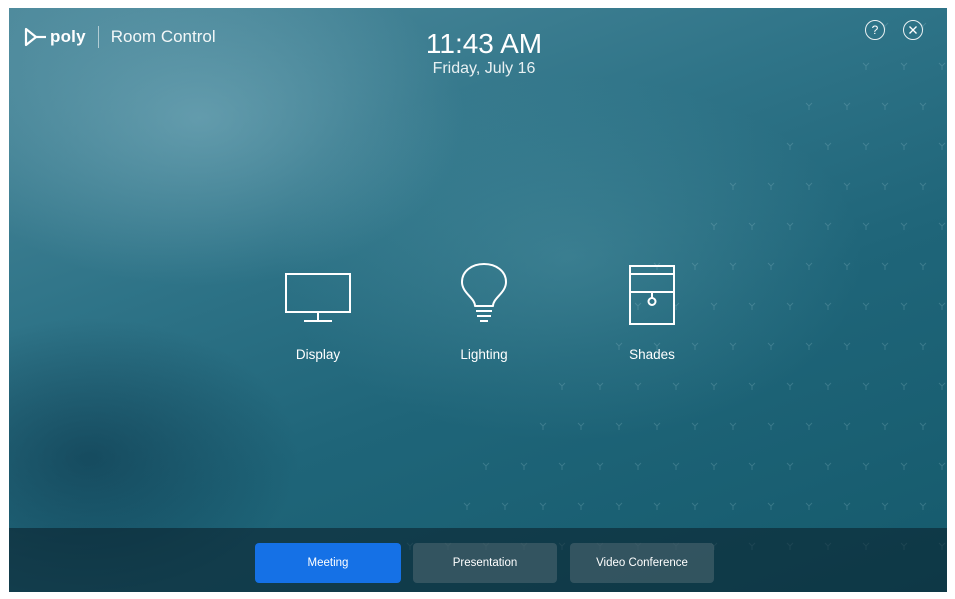  Describe the element at coordinates (318, 297) in the screenshot. I see `monitor-icon` at that location.